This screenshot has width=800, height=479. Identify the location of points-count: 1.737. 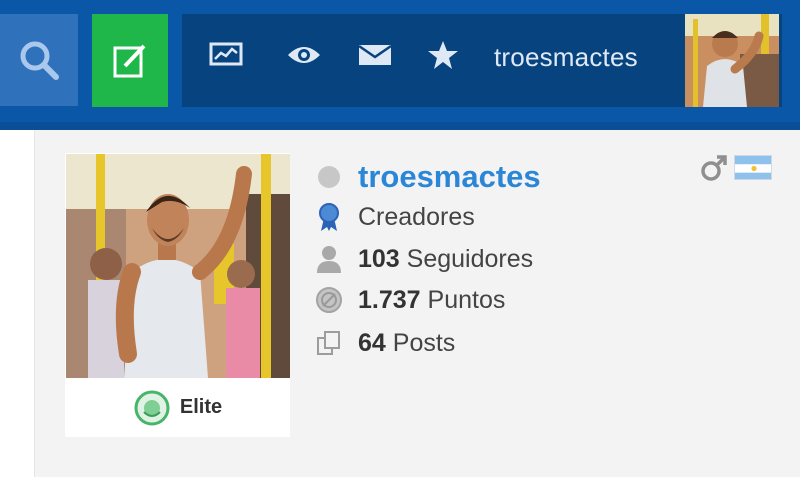
(389, 299).